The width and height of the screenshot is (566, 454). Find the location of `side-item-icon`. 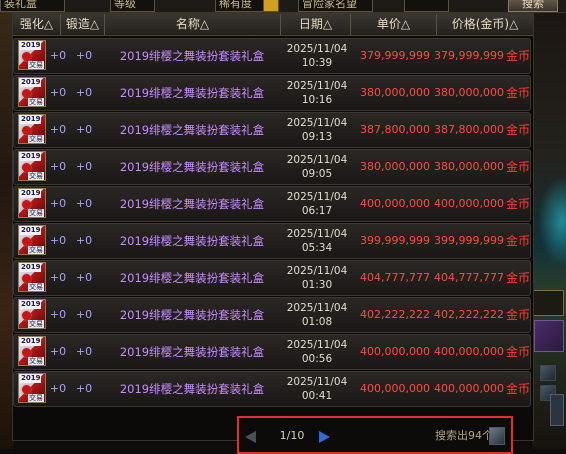

side-item-icon is located at coordinates (548, 373).